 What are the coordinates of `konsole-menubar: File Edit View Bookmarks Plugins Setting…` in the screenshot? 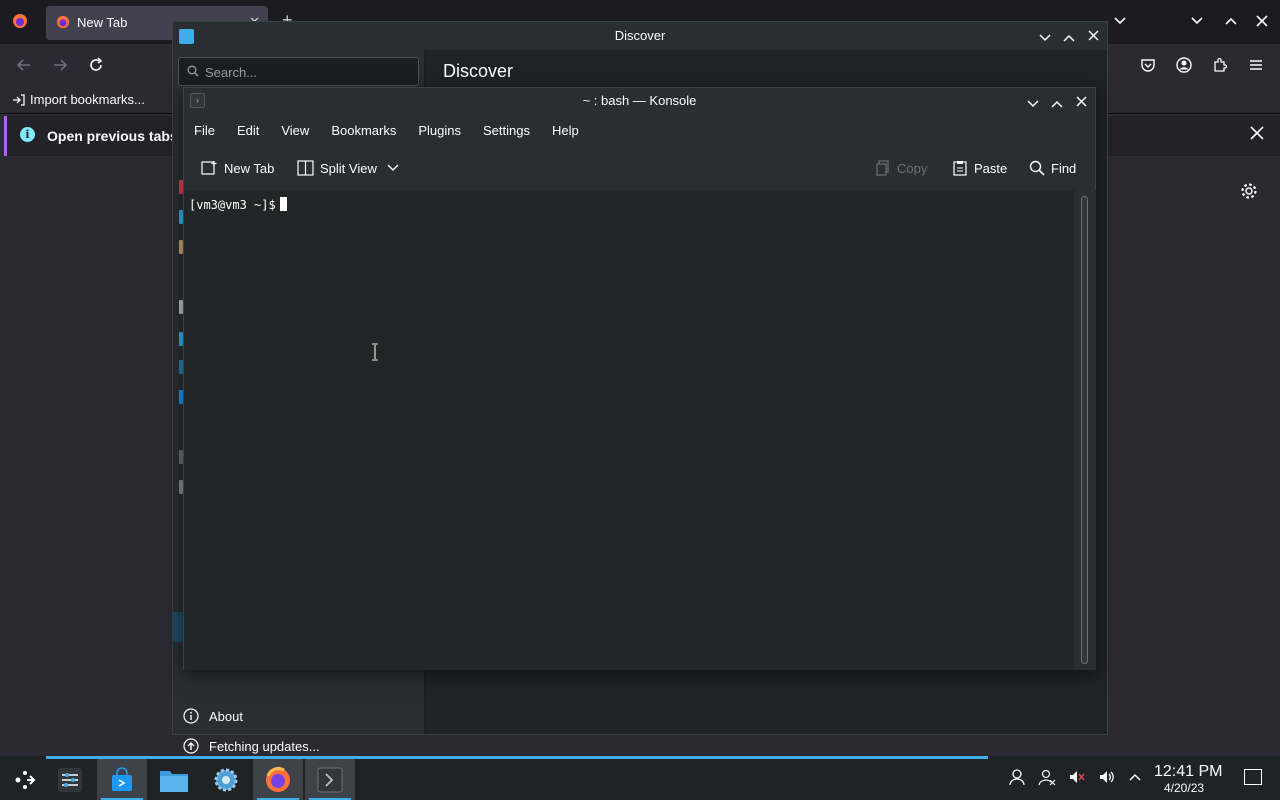 It's located at (639, 131).